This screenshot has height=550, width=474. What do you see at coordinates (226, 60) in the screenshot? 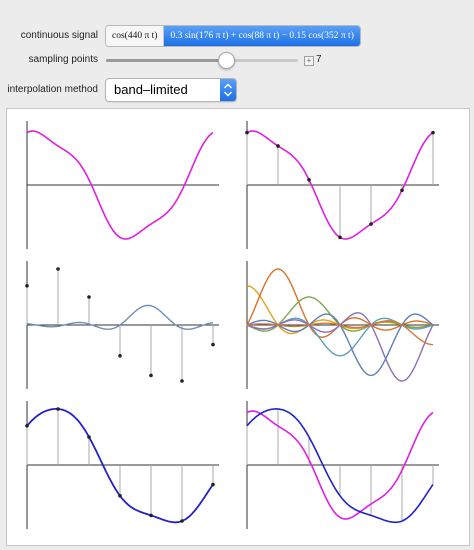
I see `sampling-slider-thumb` at bounding box center [226, 60].